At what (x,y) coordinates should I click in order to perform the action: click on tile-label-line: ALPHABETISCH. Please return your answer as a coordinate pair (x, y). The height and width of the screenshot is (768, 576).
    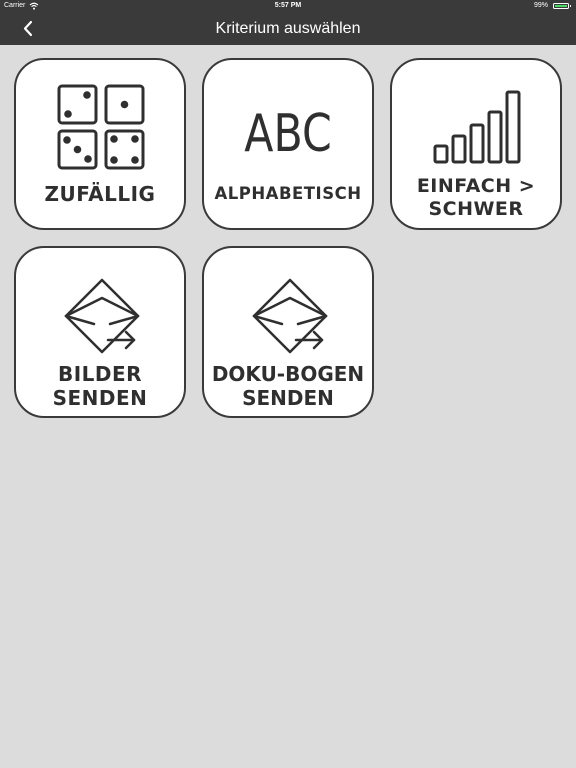
    Looking at the image, I should click on (288, 193).